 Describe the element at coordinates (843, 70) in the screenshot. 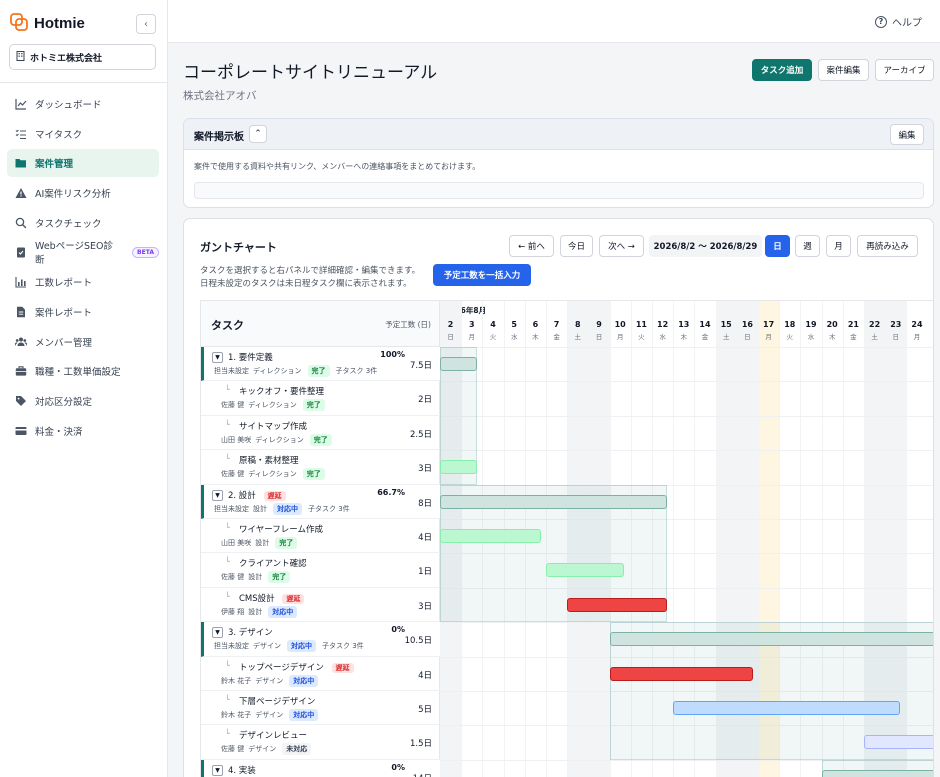

I see `edit-project-button: 案件編集` at that location.